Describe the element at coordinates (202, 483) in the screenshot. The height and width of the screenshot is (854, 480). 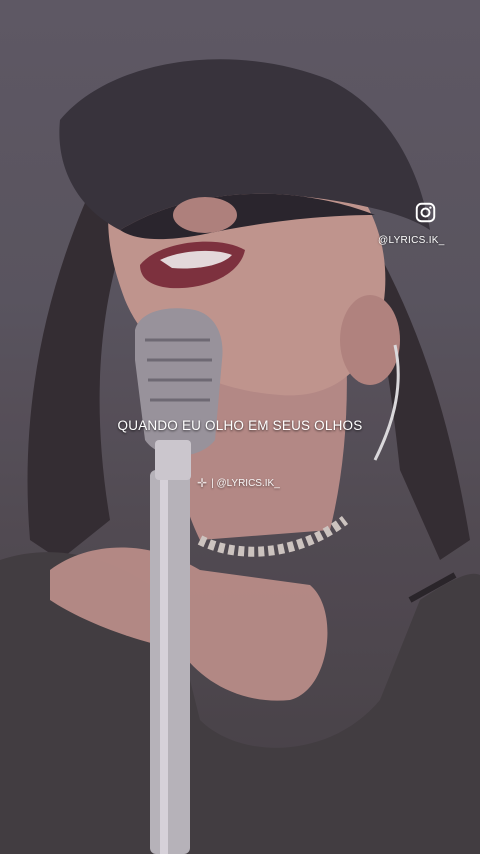
I see `sparkle-icon: ✛` at that location.